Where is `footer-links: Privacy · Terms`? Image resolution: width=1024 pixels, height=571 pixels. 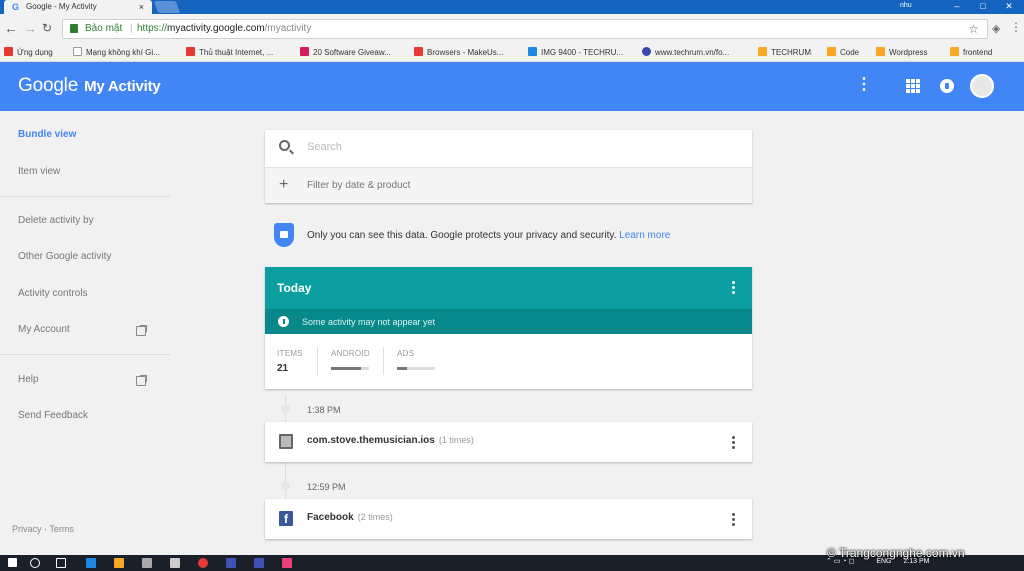
footer-links: Privacy · Terms is located at coordinates (43, 529).